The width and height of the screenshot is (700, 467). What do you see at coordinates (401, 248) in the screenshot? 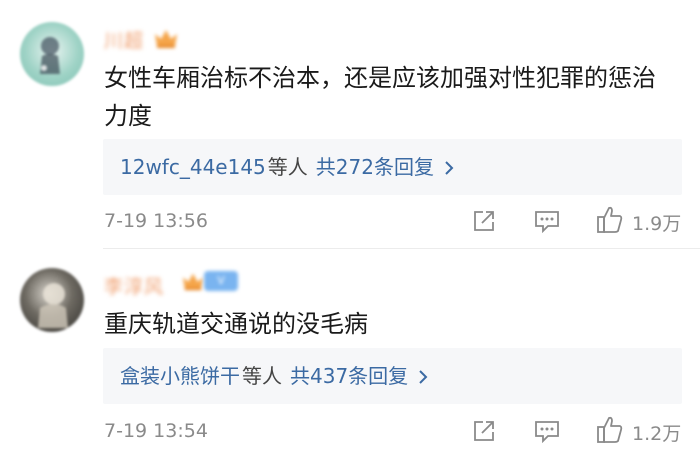
I see `comment-divider` at bounding box center [401, 248].